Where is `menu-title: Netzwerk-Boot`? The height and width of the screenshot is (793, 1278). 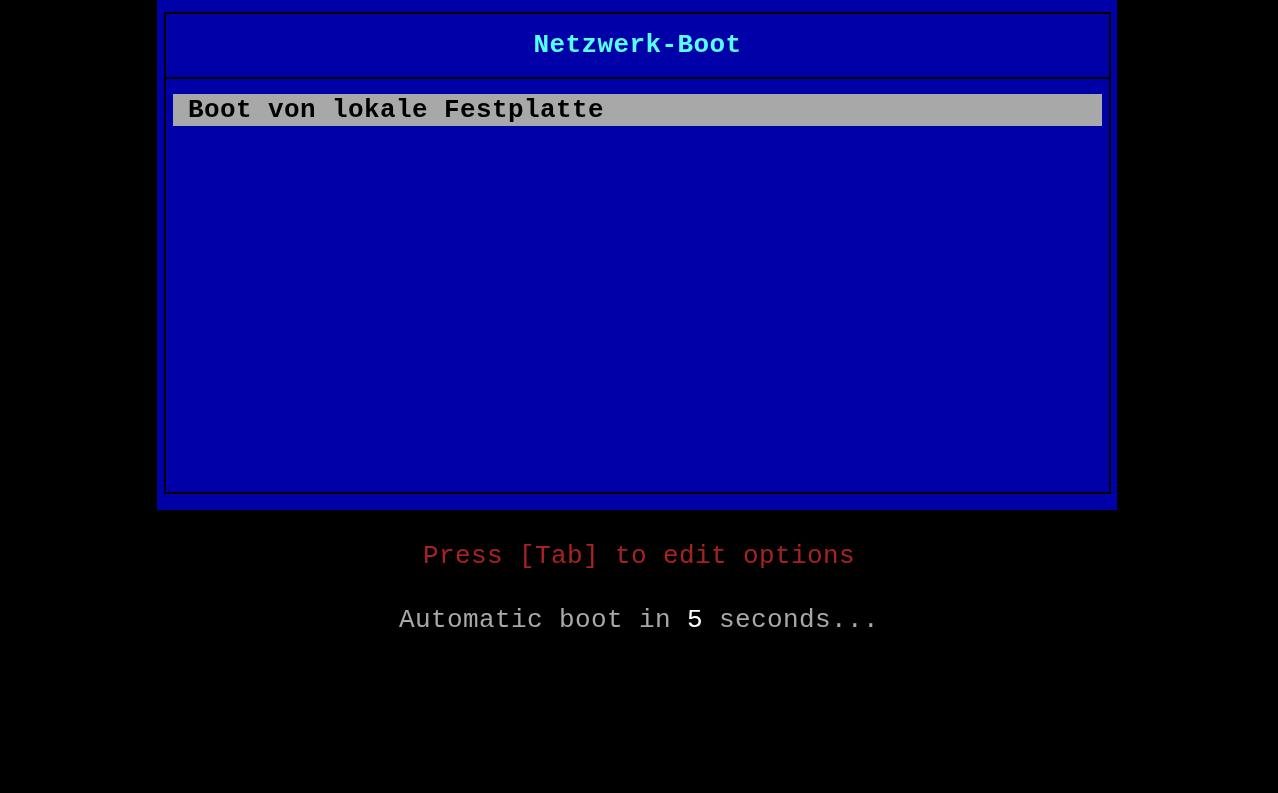 menu-title: Netzwerk-Boot is located at coordinates (637, 46).